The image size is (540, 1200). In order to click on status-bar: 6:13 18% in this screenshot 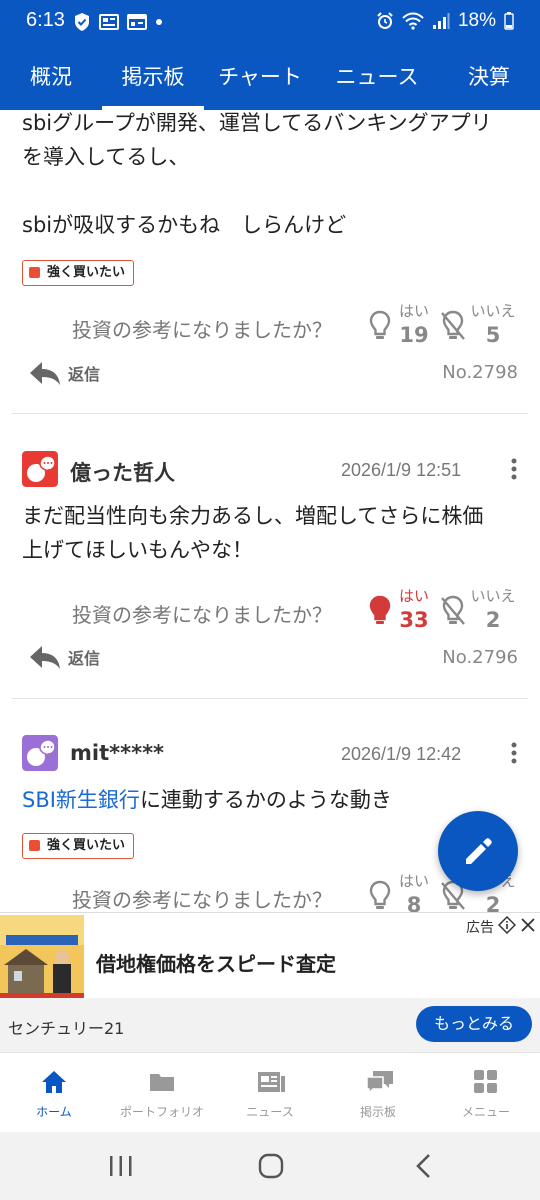, I will do `click(270, 22)`.